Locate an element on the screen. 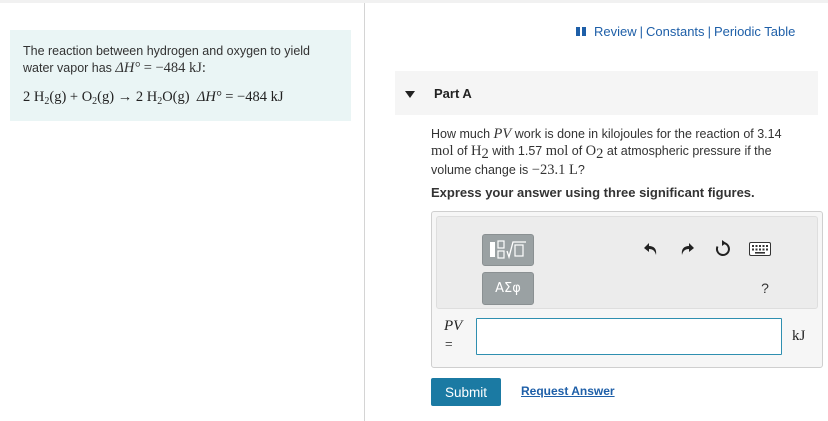 The width and height of the screenshot is (828, 421). question-h2: H is located at coordinates (476, 150).